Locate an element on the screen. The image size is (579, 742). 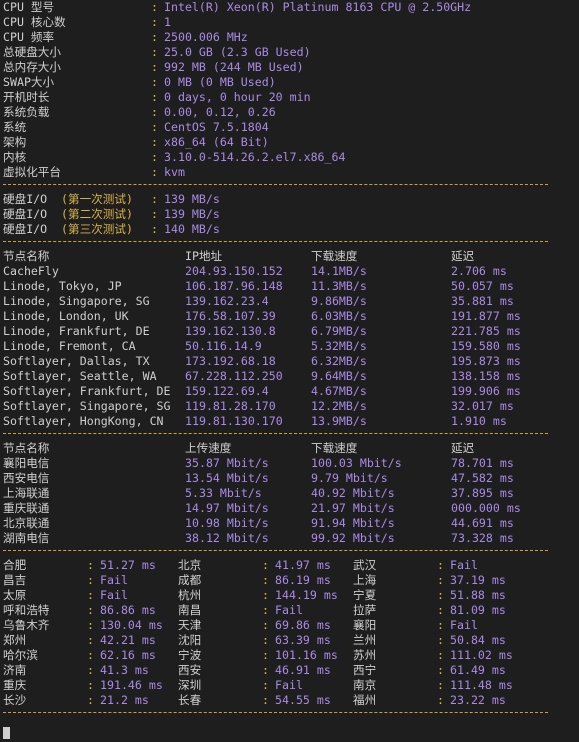
download-speed: 12.2MB/s is located at coordinates (339, 406).